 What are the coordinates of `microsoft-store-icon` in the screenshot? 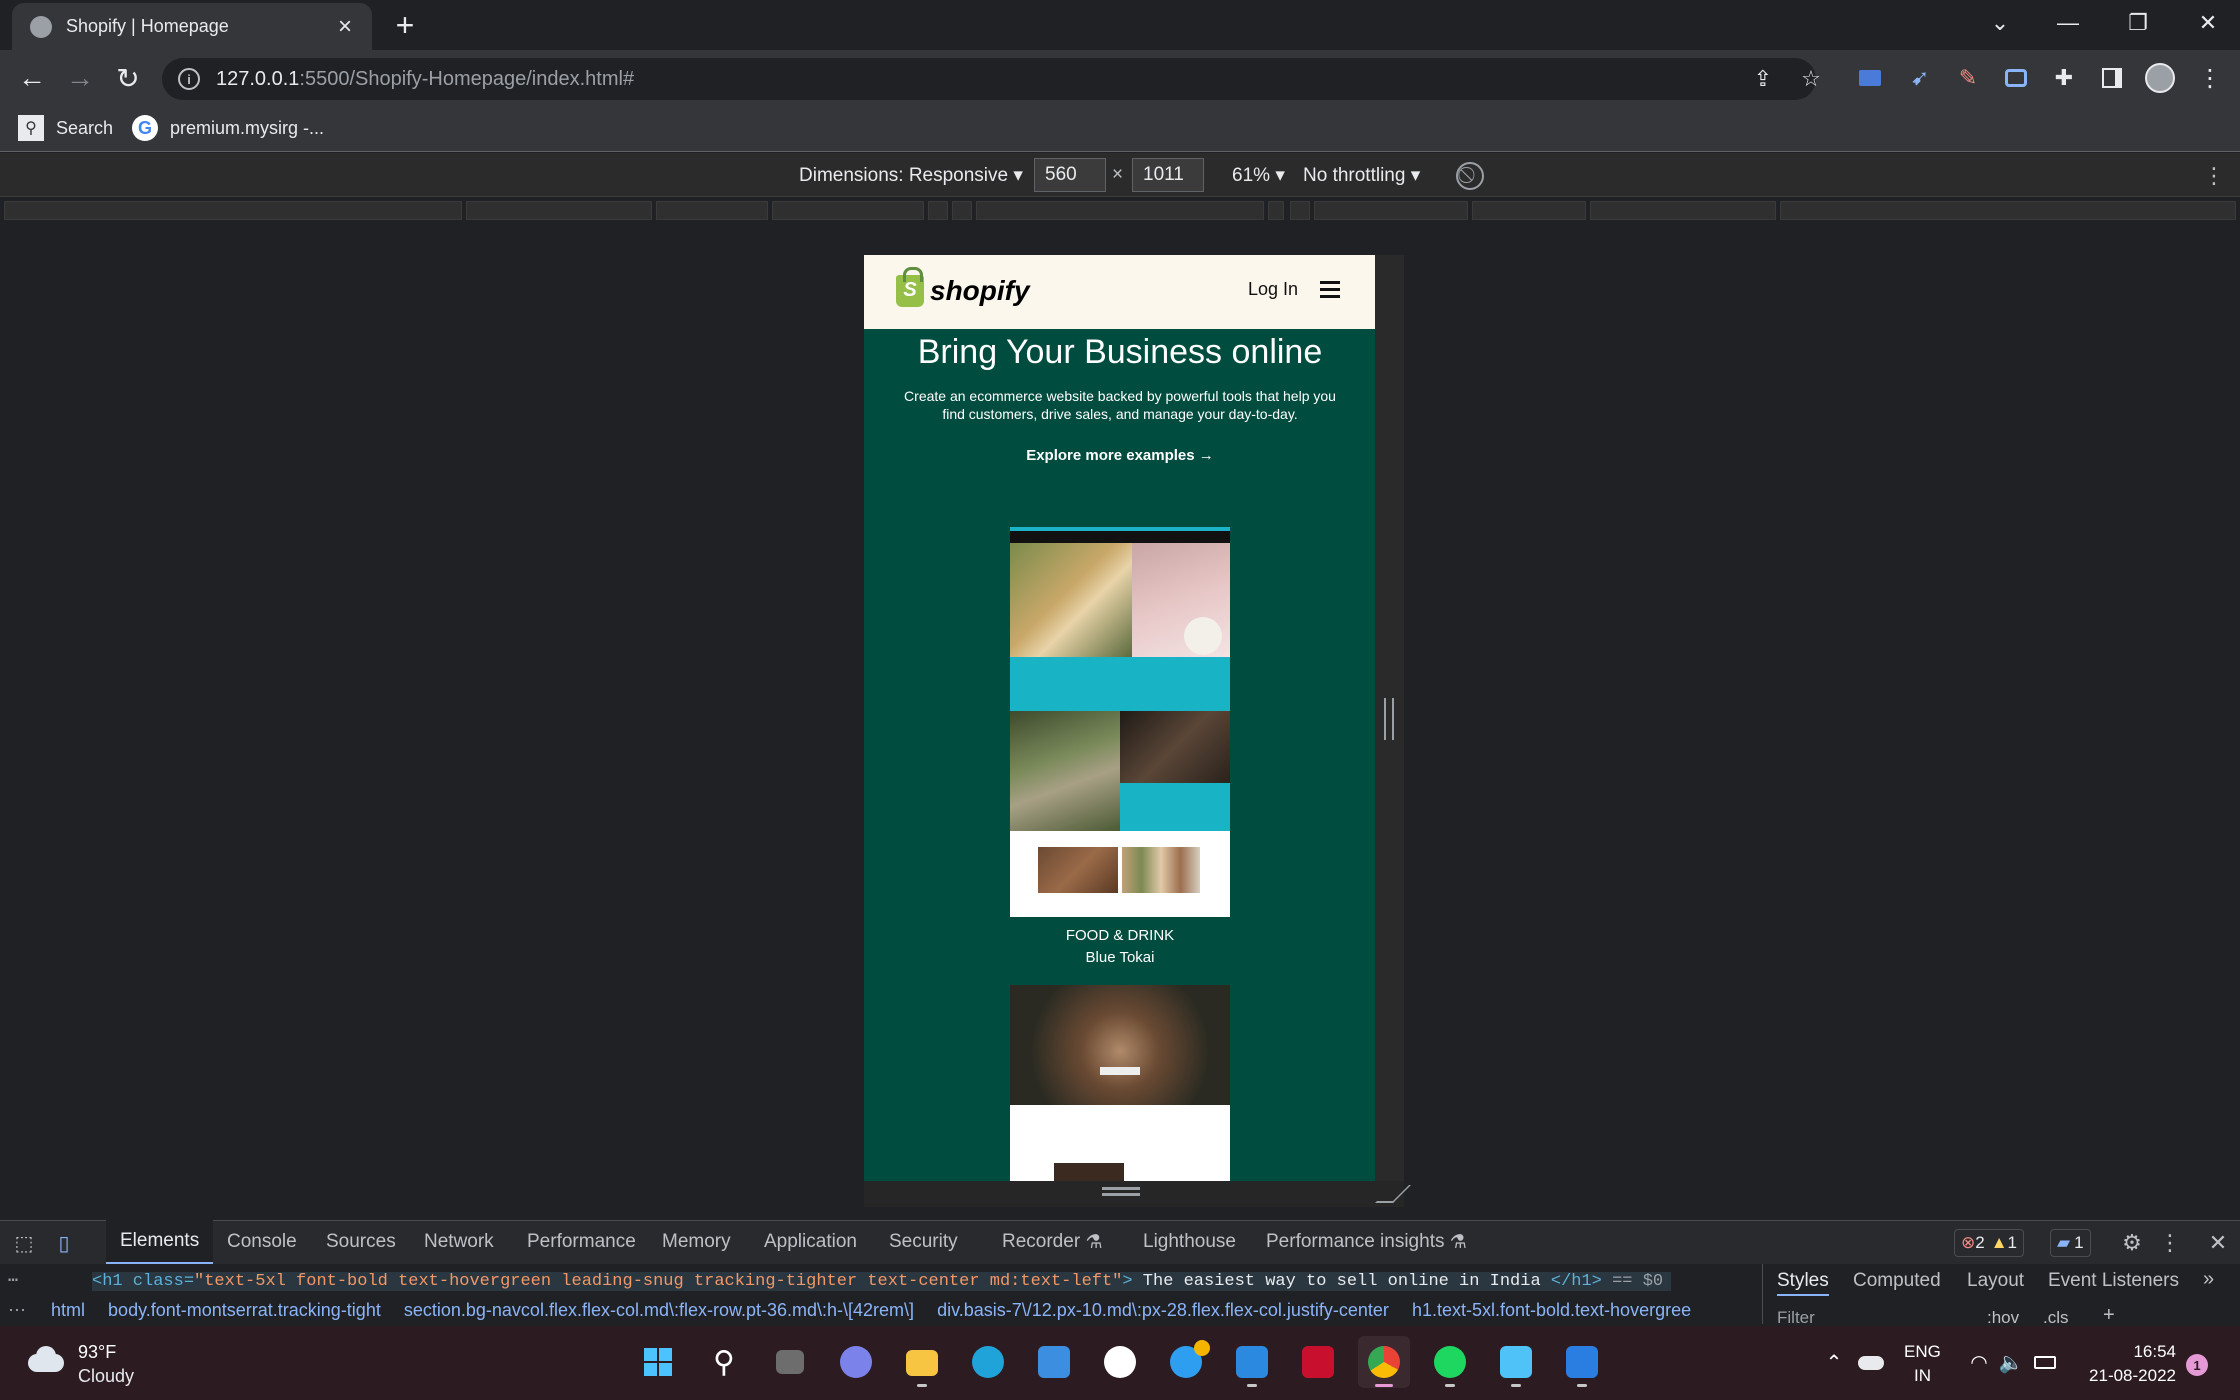 It's located at (1054, 1362).